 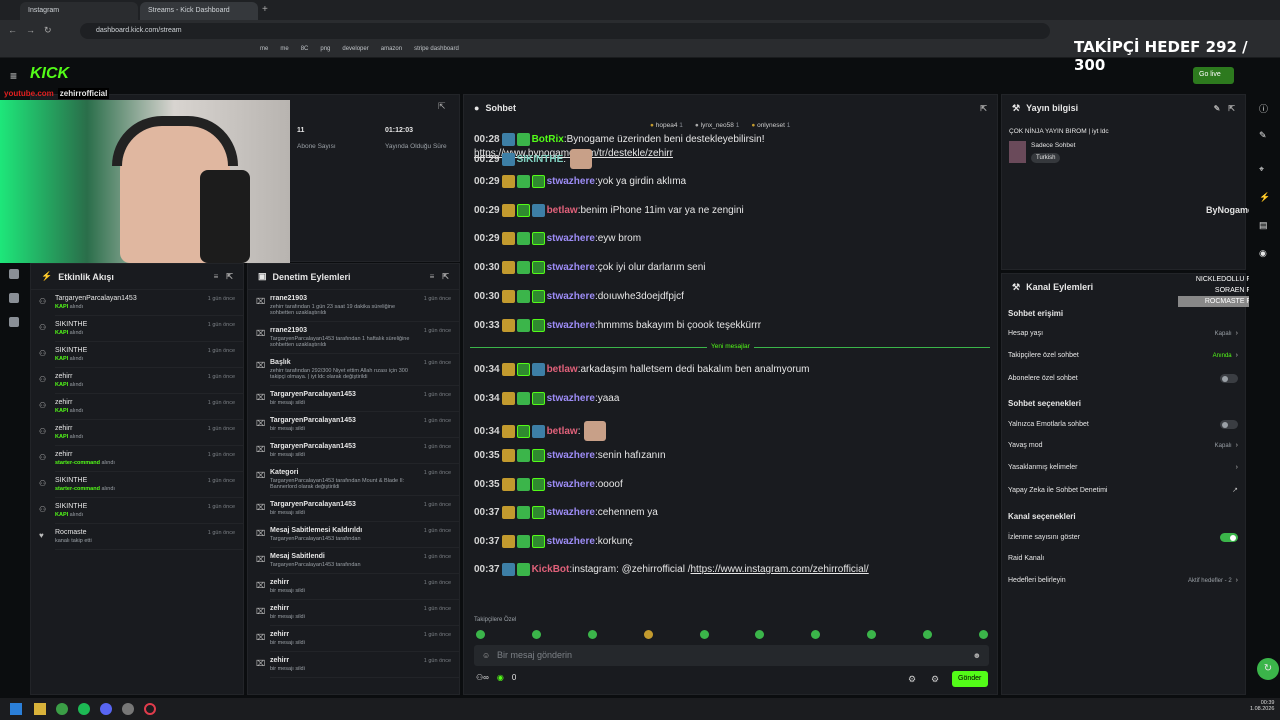 I want to click on setting-row: Raid Kanalı, so click(x=1123, y=558).